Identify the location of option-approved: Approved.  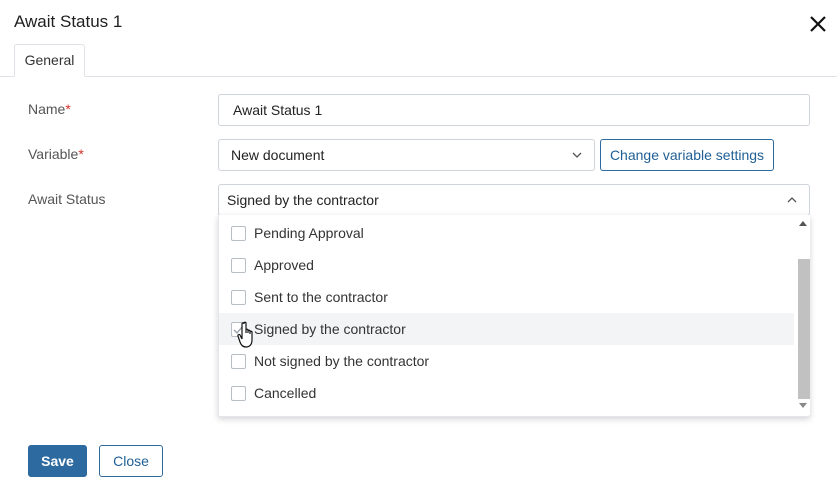
(506, 265).